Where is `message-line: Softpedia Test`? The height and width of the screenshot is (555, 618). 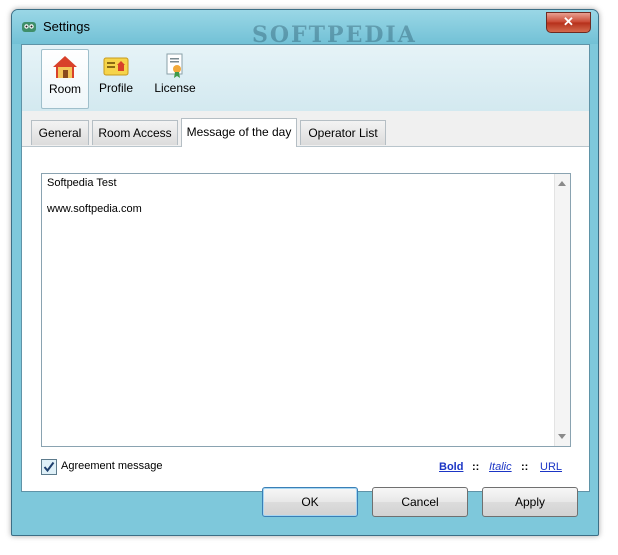 message-line: Softpedia Test is located at coordinates (82, 183).